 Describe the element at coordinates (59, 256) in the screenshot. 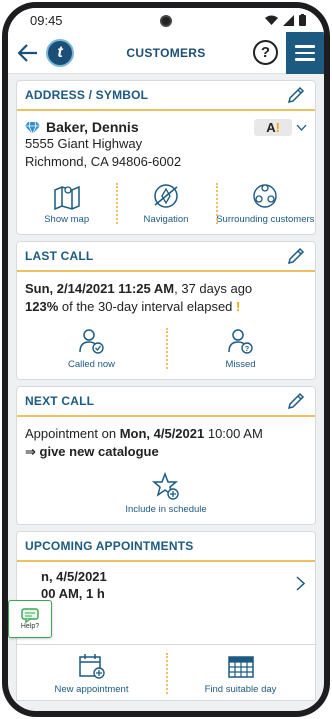

I see `last-call-title: LAST CALL` at that location.